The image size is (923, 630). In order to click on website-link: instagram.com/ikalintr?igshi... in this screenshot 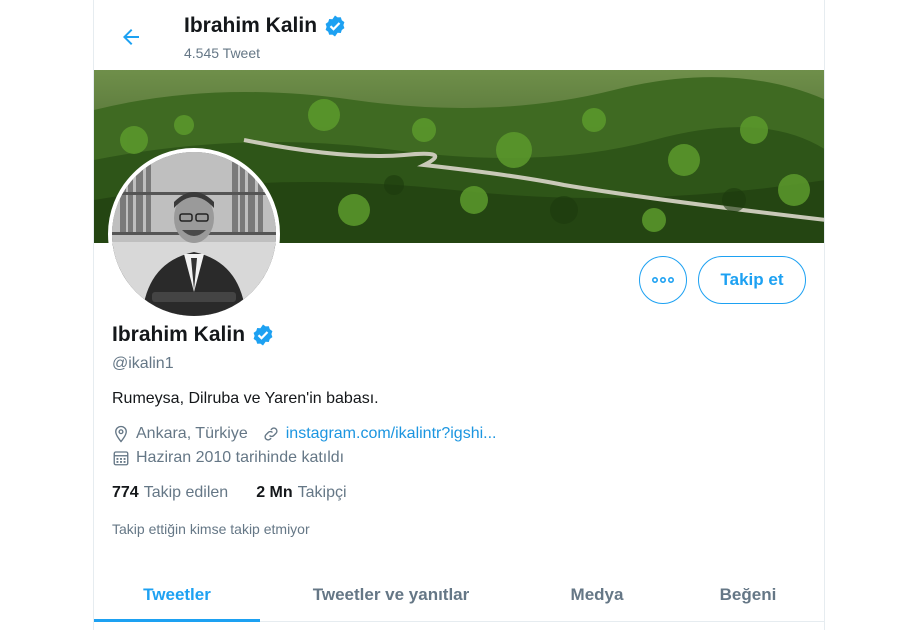, I will do `click(391, 434)`.